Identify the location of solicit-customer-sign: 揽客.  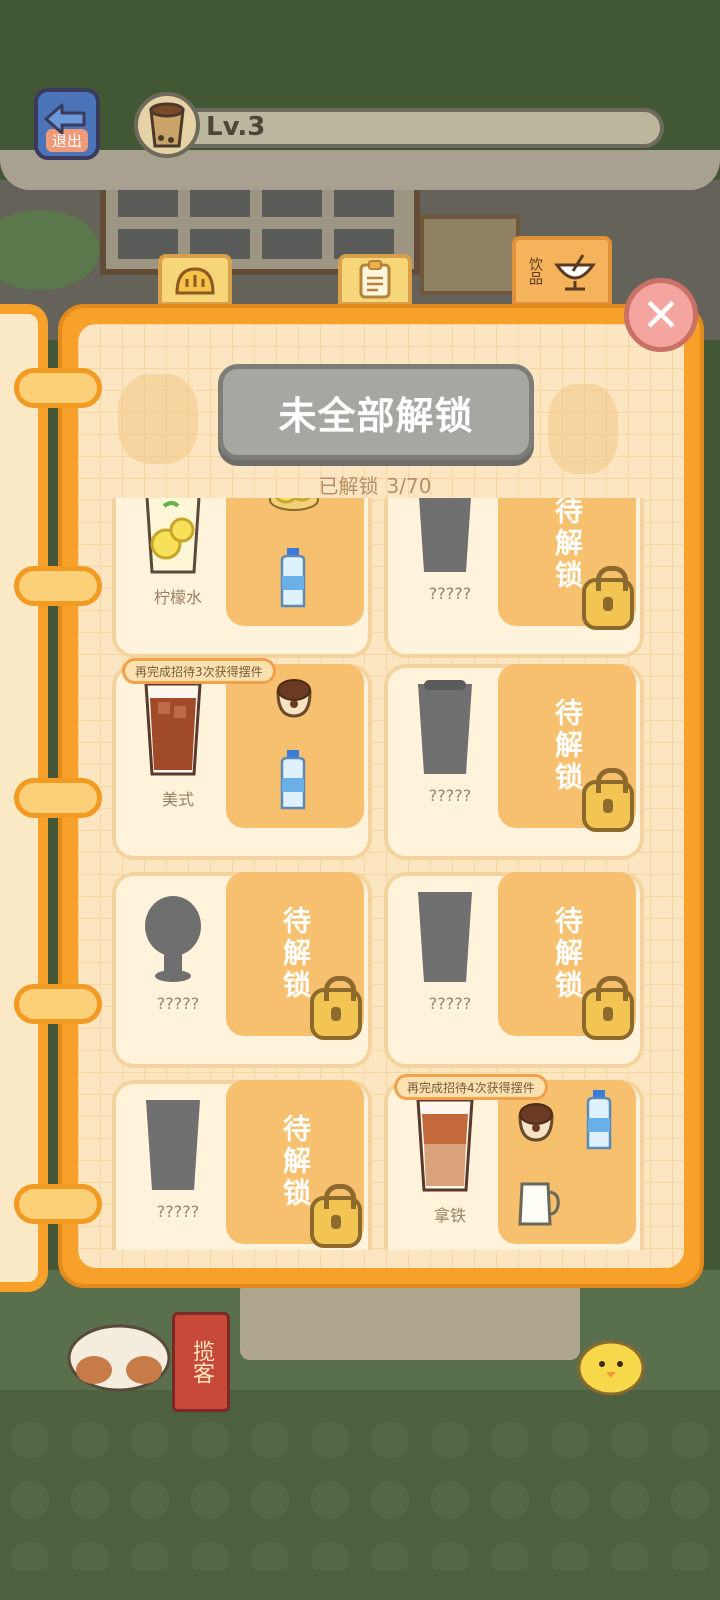
(201, 1362).